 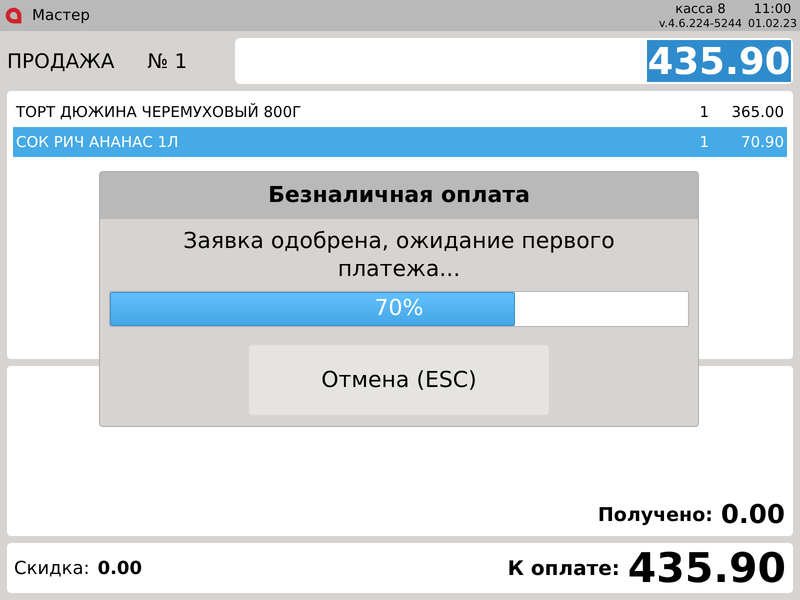 What do you see at coordinates (757, 112) in the screenshot?
I see `item-price: 365.00` at bounding box center [757, 112].